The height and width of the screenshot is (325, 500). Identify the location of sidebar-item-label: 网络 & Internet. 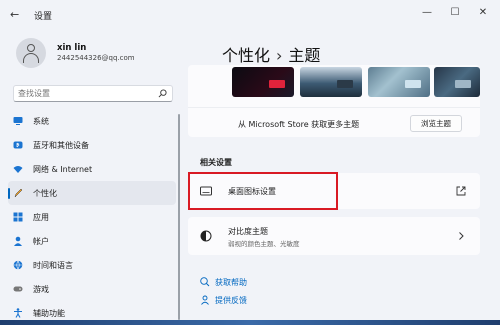
(63, 169).